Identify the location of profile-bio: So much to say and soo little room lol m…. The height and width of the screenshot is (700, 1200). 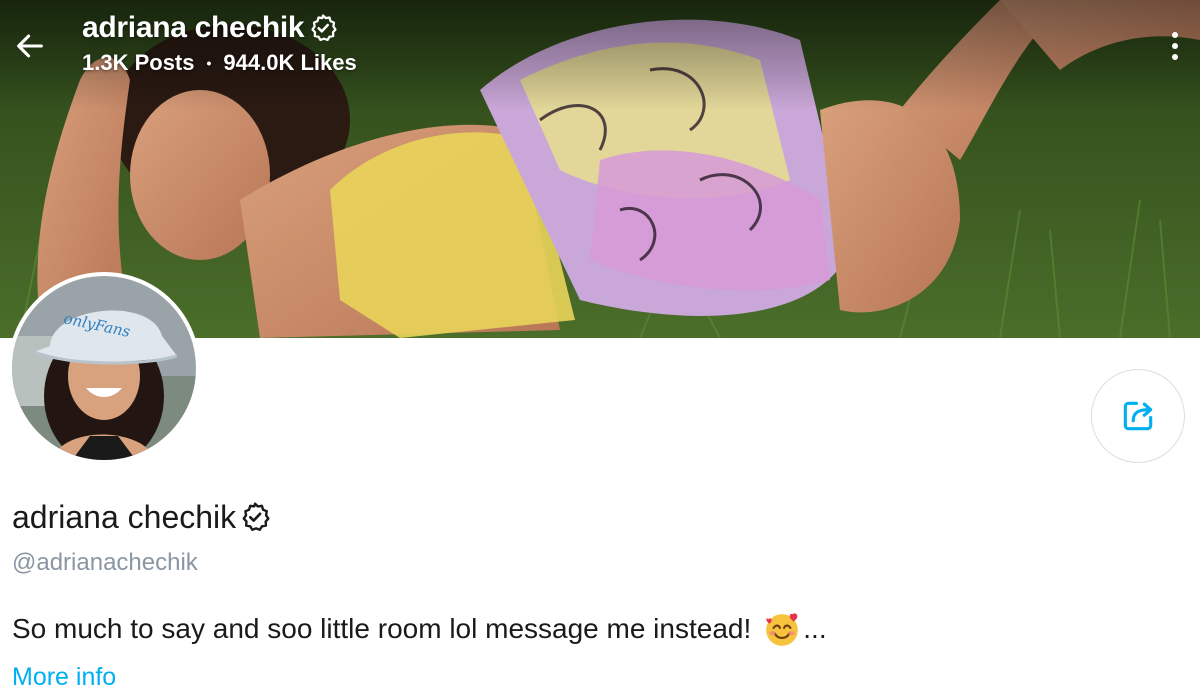
(419, 629).